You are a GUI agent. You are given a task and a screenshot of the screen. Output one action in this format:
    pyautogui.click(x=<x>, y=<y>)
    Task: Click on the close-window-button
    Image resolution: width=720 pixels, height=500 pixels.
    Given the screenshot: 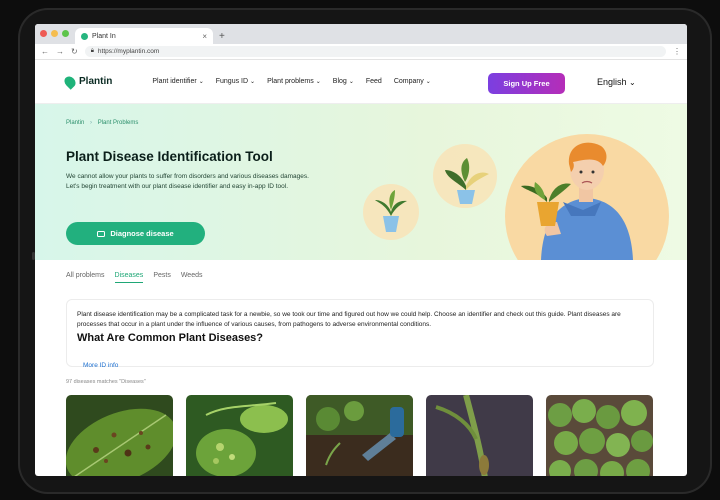 What is the action you would take?
    pyautogui.click(x=43, y=33)
    